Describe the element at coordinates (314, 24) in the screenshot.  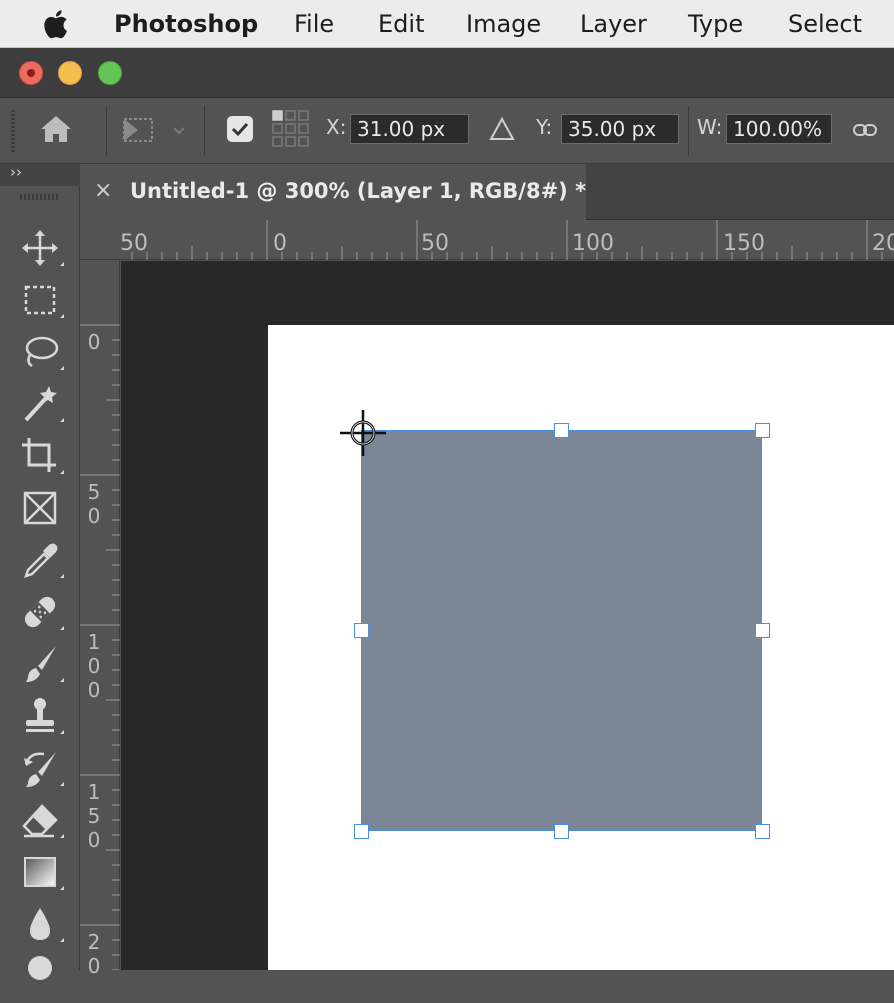
I see `menu-file: File` at that location.